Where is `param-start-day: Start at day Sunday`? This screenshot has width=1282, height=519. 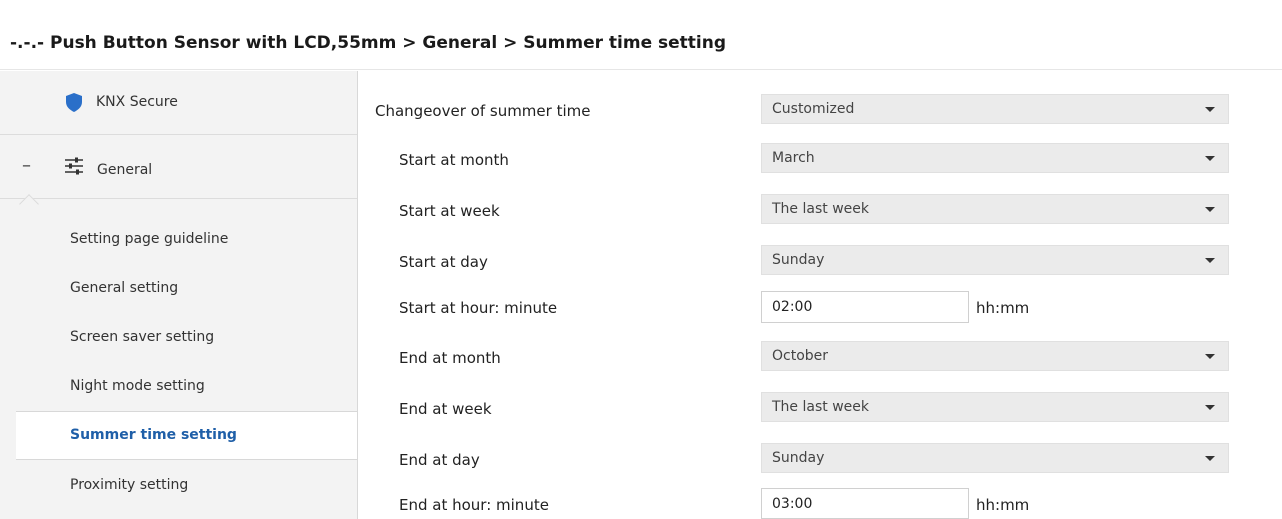
param-start-day: Start at day Sunday is located at coordinates (820, 261).